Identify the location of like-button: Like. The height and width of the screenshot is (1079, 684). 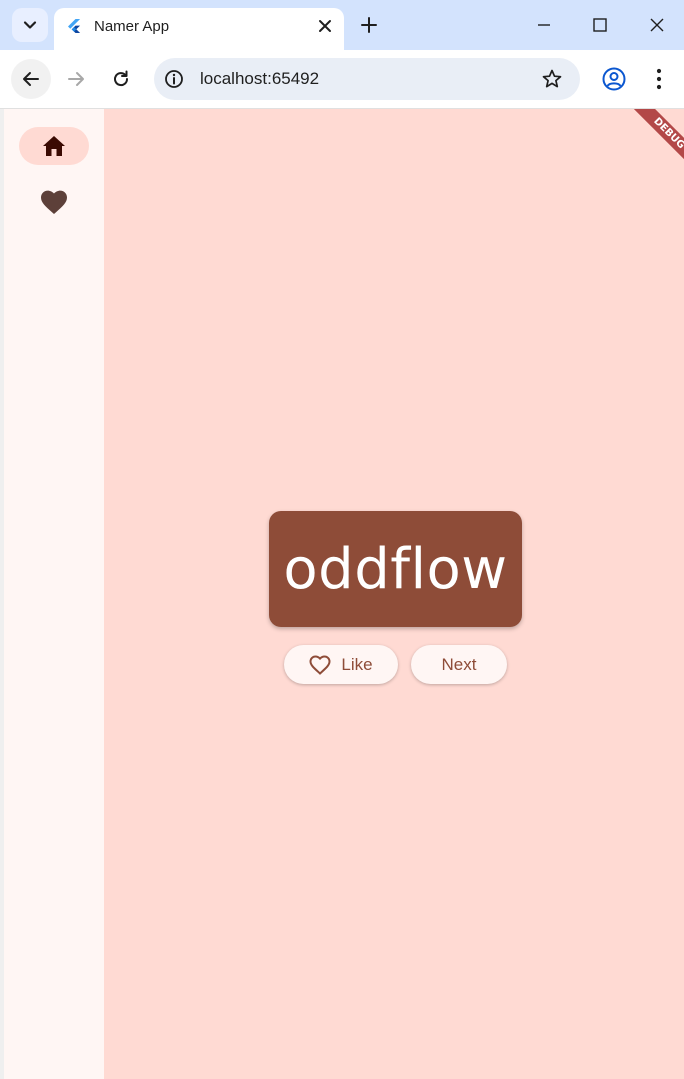
(341, 664).